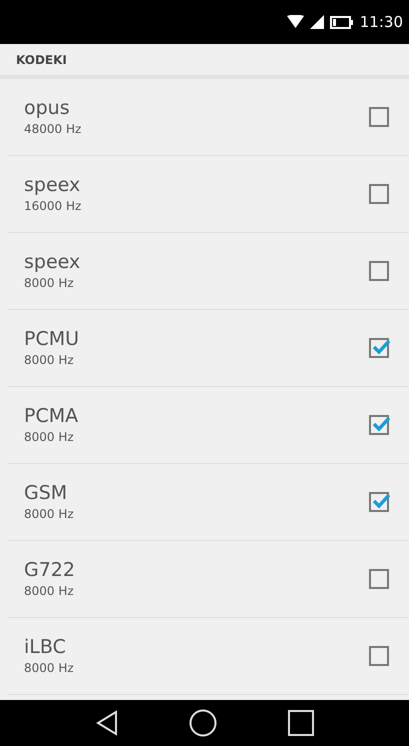 This screenshot has height=746, width=409. What do you see at coordinates (53, 206) in the screenshot?
I see `sample-rate: 16000 Hz` at bounding box center [53, 206].